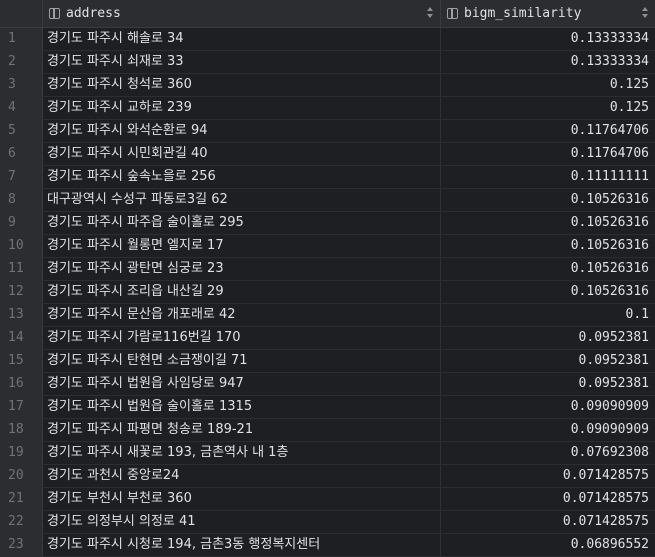 This screenshot has height=557, width=655. I want to click on cell-address: 경기도 파주시 시청로 194, 금촌3동 행정복지센터, so click(242, 545).